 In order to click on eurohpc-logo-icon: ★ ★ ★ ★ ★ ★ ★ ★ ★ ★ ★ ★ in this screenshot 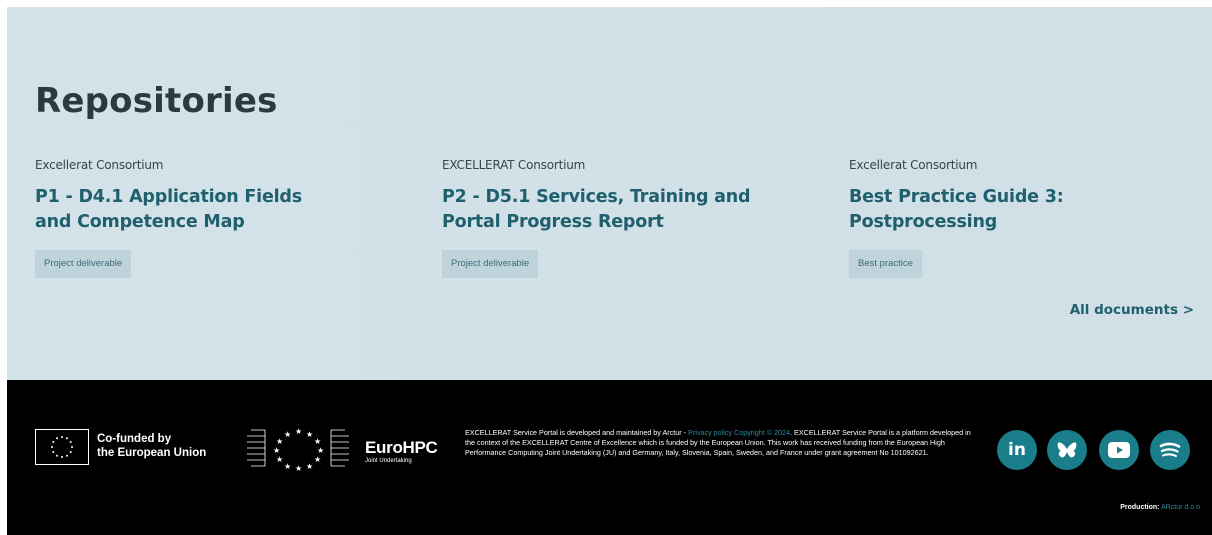, I will do `click(298, 449)`.